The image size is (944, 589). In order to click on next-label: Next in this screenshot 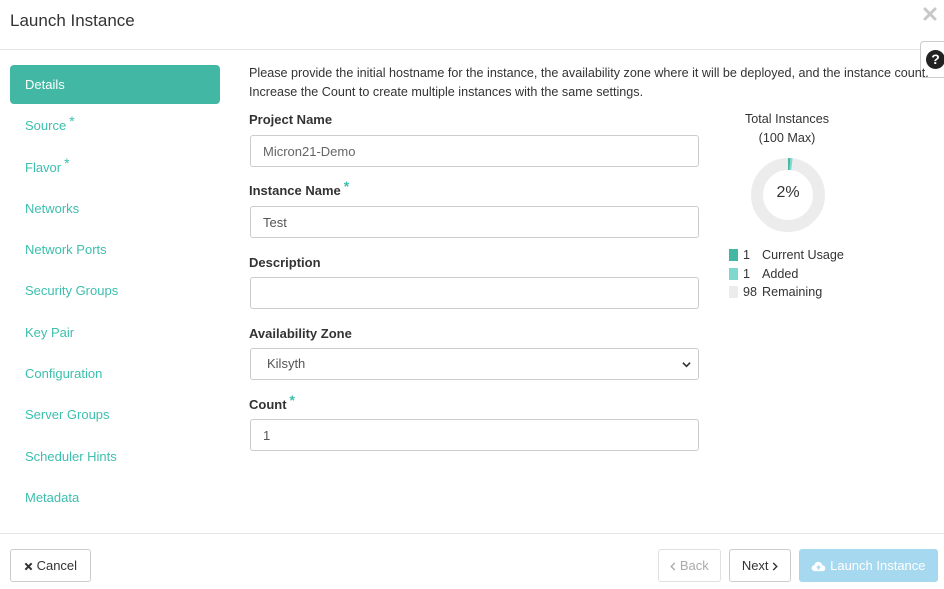, I will do `click(755, 565)`.